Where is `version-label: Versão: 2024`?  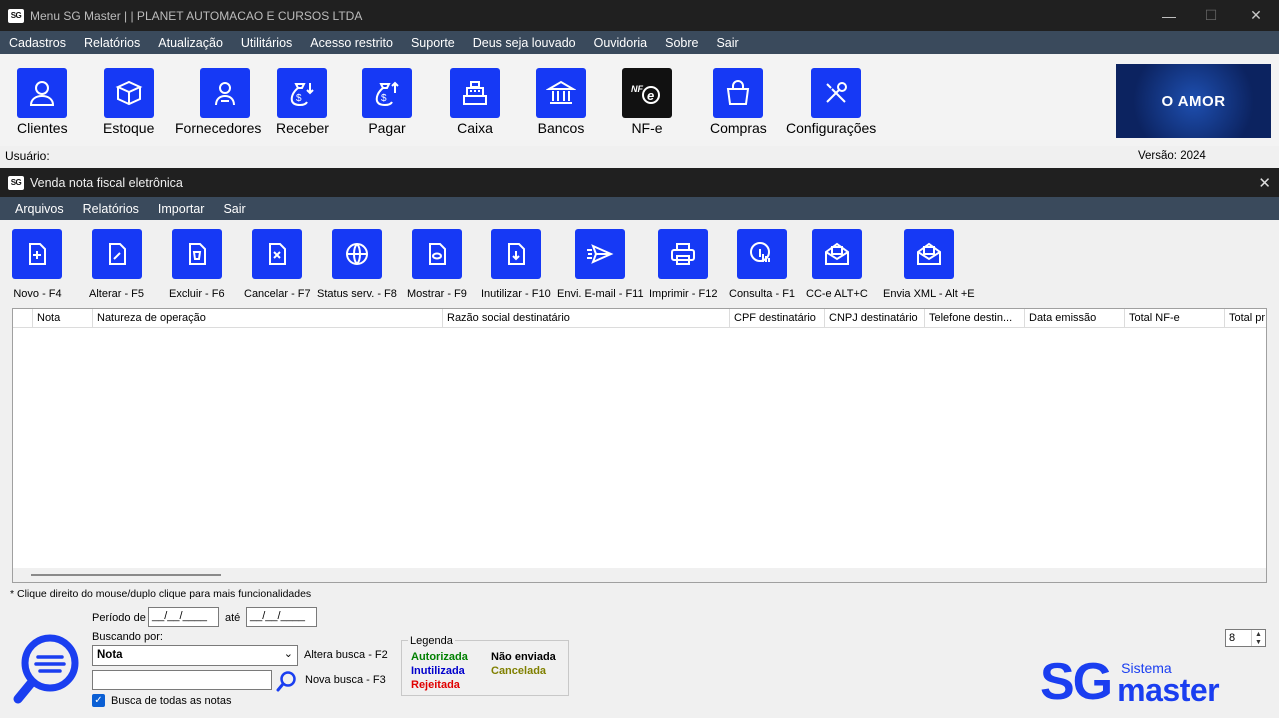 version-label: Versão: 2024 is located at coordinates (1172, 156).